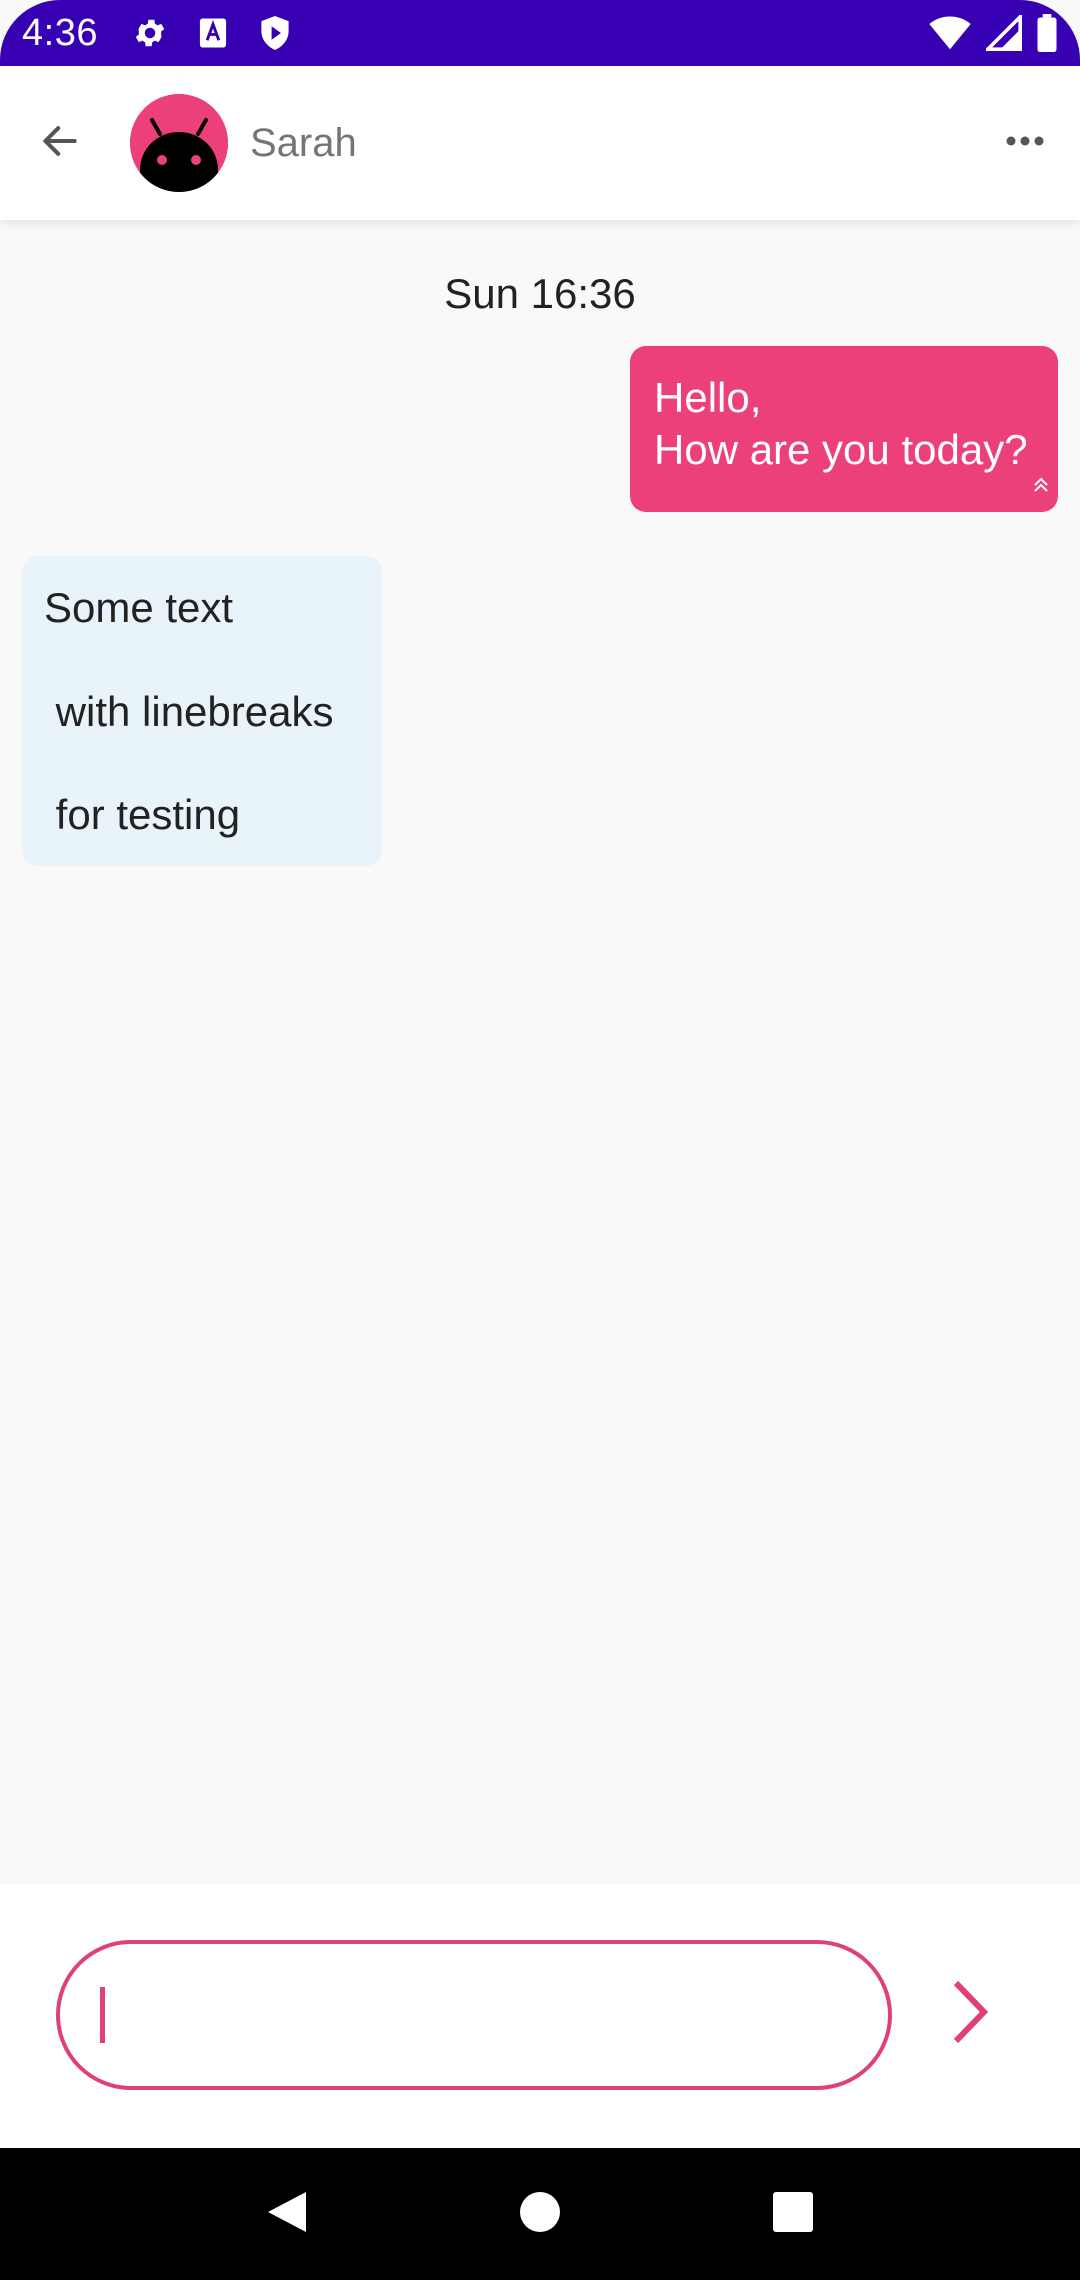 This screenshot has height=2280, width=1080. I want to click on system-nav-bar, so click(540, 2214).